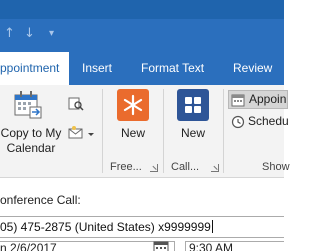 Image resolution: width=320 pixels, height=251 pixels. What do you see at coordinates (238, 122) in the screenshot?
I see `scheduling-icon` at bounding box center [238, 122].